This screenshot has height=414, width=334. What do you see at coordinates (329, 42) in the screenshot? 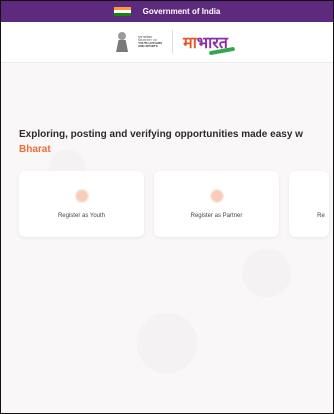
I see `menu-edge` at bounding box center [329, 42].